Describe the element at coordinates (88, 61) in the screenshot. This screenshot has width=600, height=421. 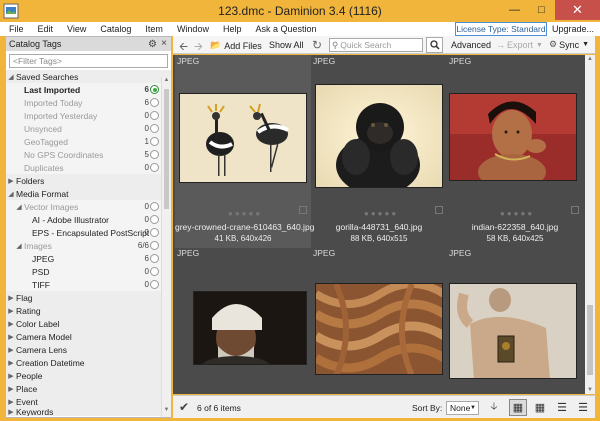
I see `filter-tags-input: <Filter Tags>` at that location.